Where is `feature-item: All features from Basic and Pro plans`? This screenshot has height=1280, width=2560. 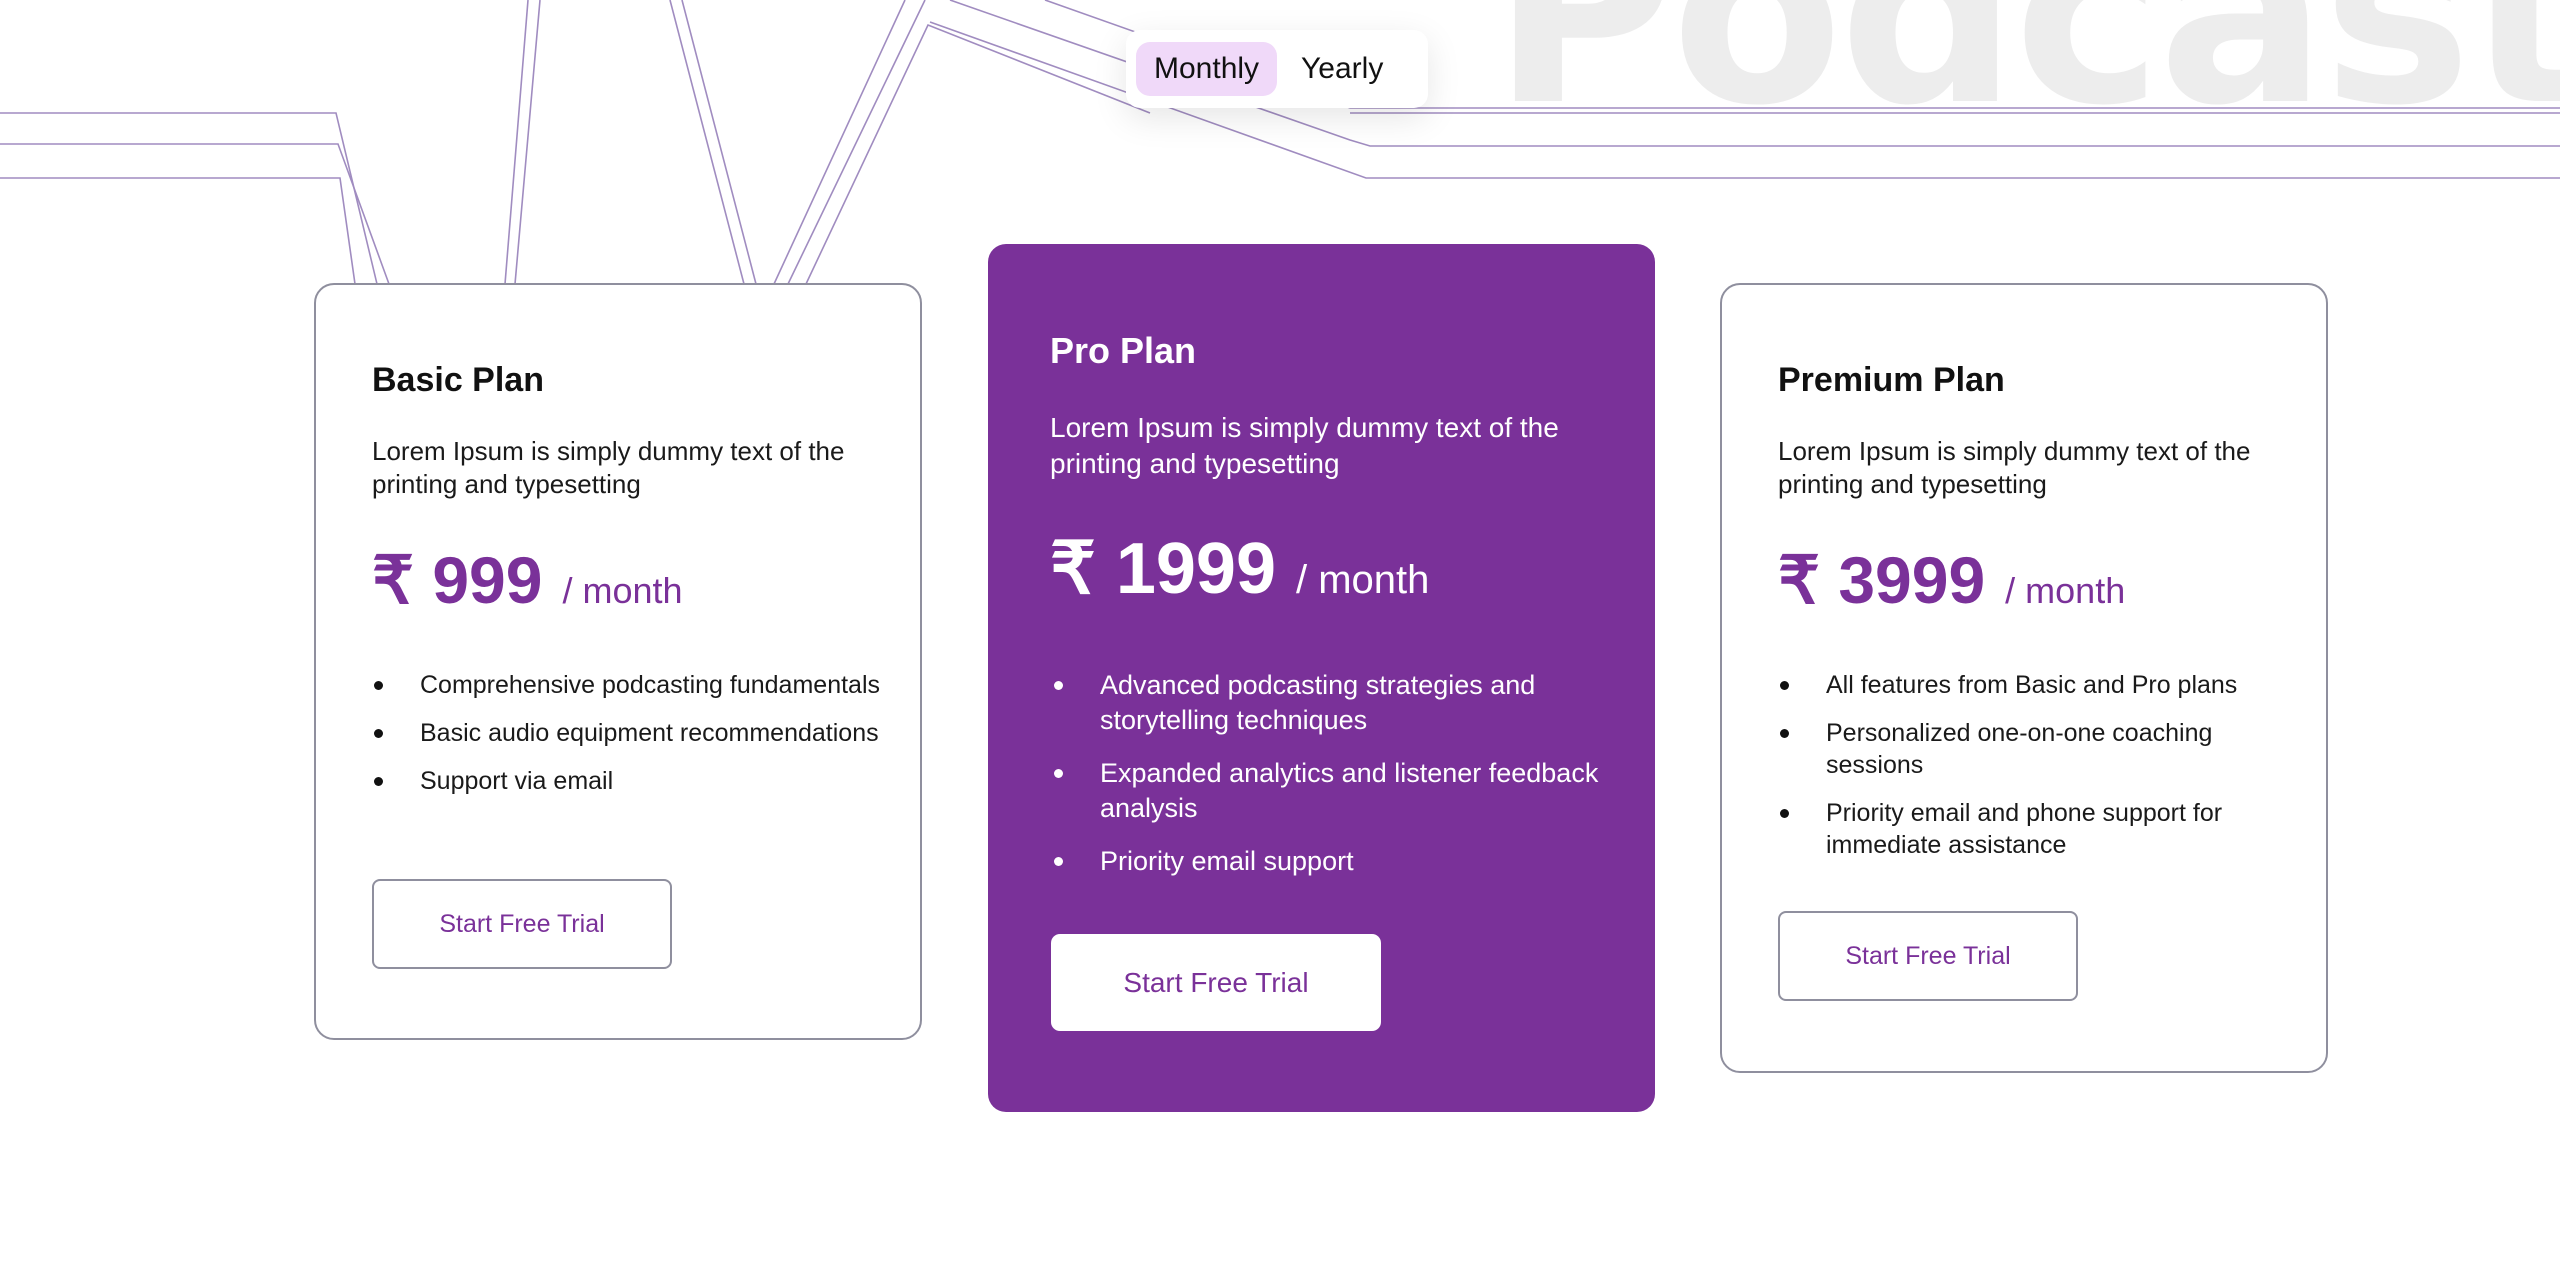 feature-item: All features from Basic and Pro plans is located at coordinates (2046, 685).